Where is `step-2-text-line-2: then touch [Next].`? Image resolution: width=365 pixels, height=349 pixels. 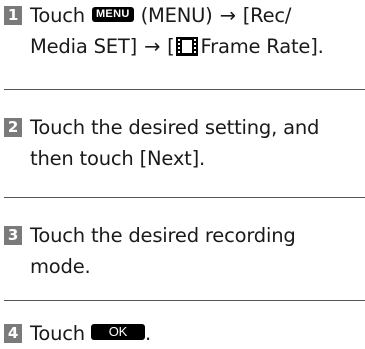 step-2-text-line-2: then touch [Next]. is located at coordinates (118, 158).